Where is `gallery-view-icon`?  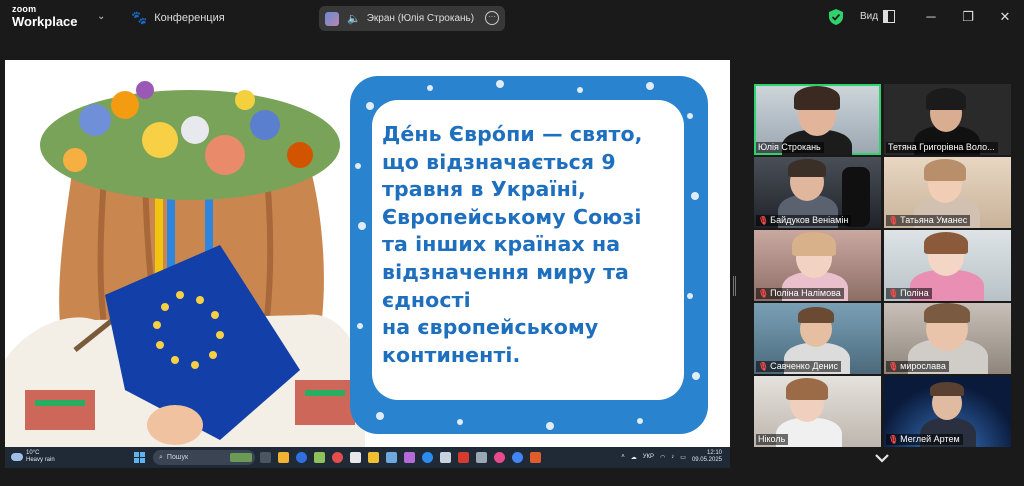
gallery-view-icon is located at coordinates (889, 16).